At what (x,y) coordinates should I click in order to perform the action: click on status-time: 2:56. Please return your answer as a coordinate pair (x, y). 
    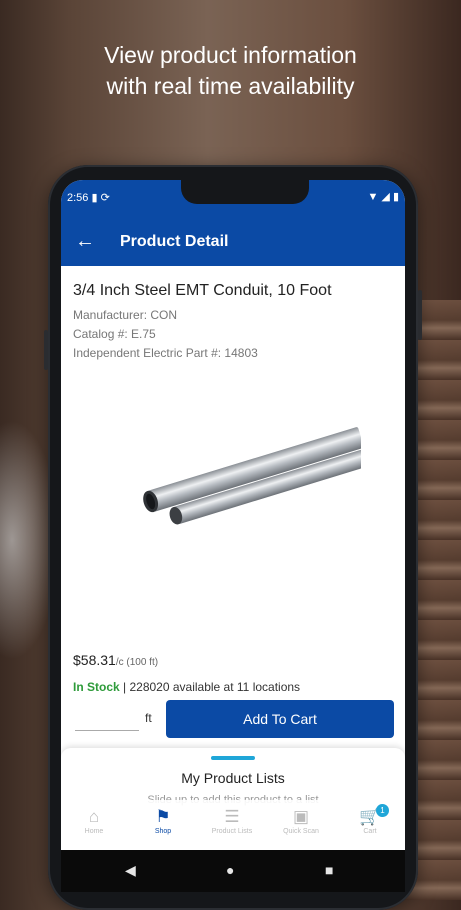
    Looking at the image, I should click on (78, 198).